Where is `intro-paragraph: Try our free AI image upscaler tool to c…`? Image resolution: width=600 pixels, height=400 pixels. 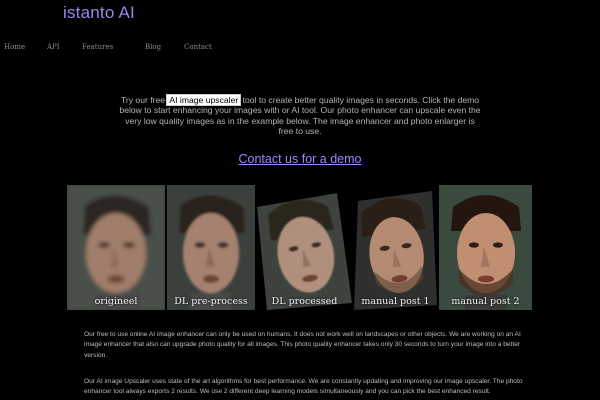
intro-paragraph: Try our free AI image upscaler tool to c… is located at coordinates (300, 115).